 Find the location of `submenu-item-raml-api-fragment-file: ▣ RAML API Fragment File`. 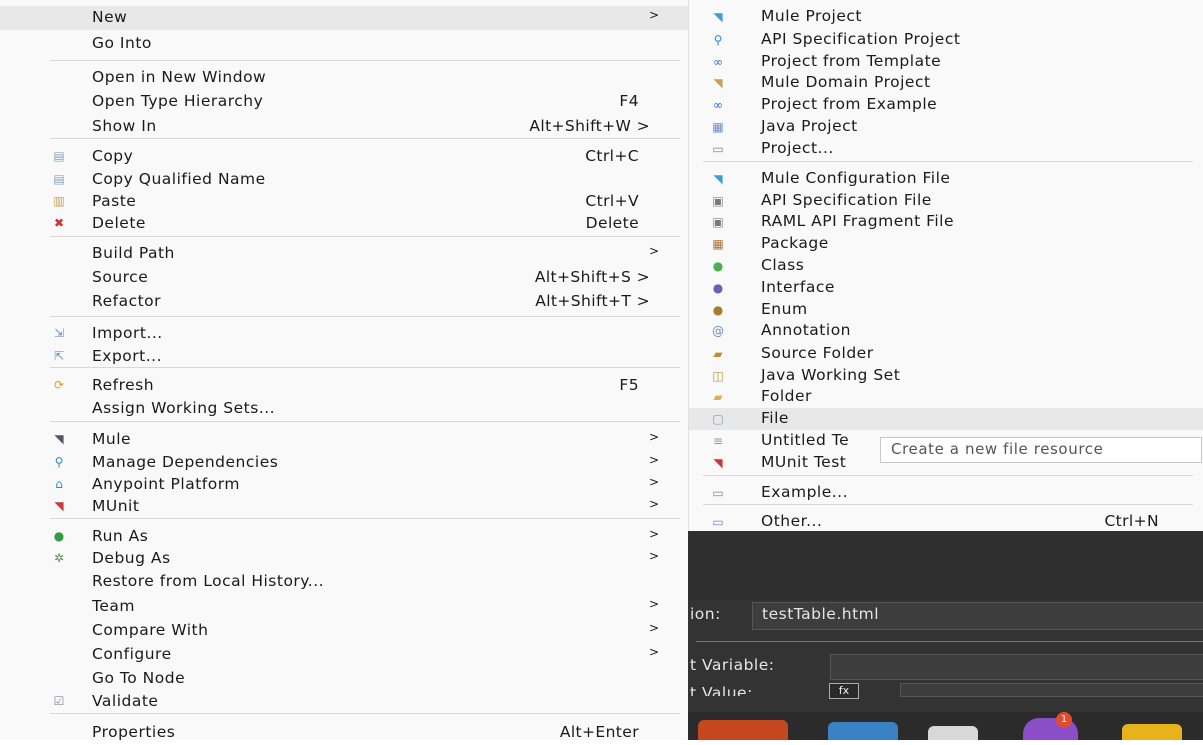

submenu-item-raml-api-fragment-file: ▣ RAML API Fragment File is located at coordinates (946, 222).